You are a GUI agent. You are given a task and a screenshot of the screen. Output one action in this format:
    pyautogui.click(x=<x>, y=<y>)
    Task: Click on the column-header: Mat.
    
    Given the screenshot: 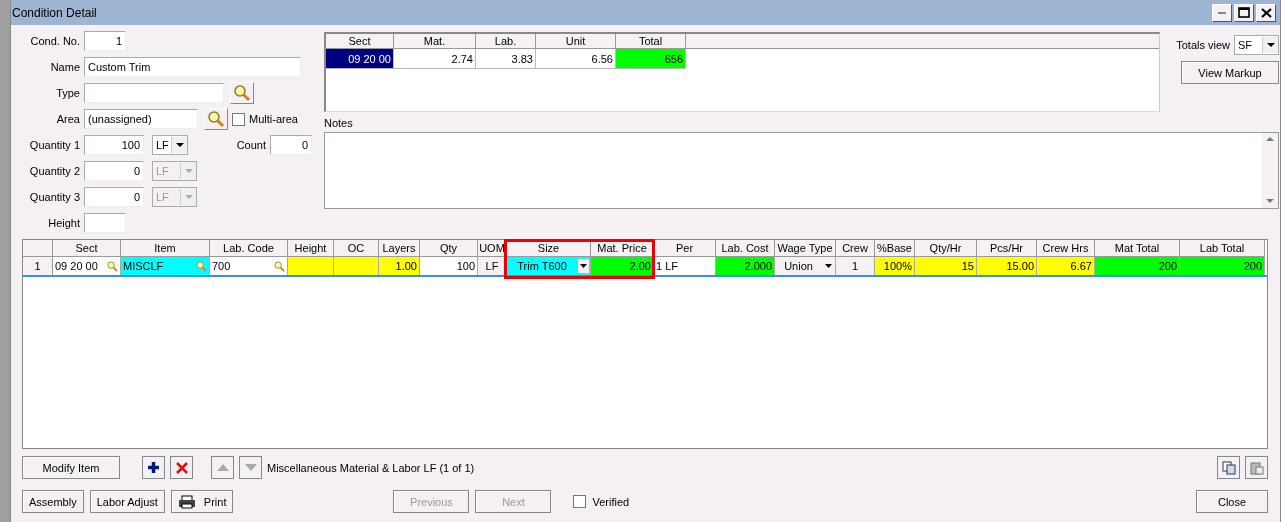 What is the action you would take?
    pyautogui.click(x=435, y=41)
    